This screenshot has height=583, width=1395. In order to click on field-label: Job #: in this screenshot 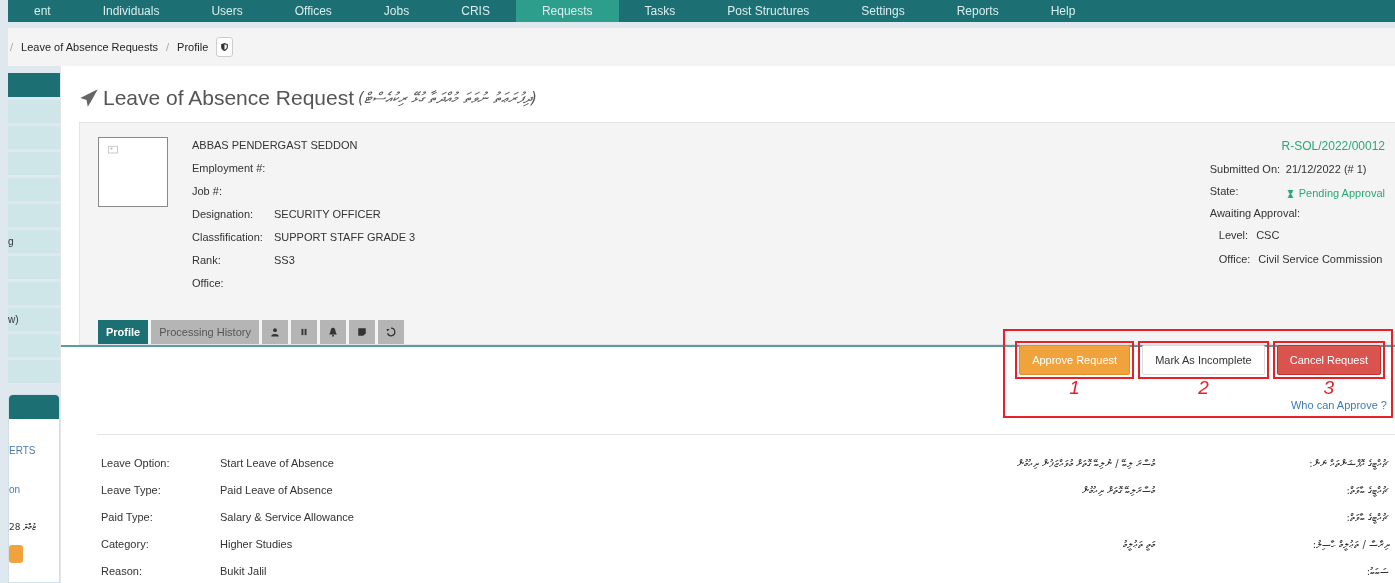, I will do `click(207, 191)`.